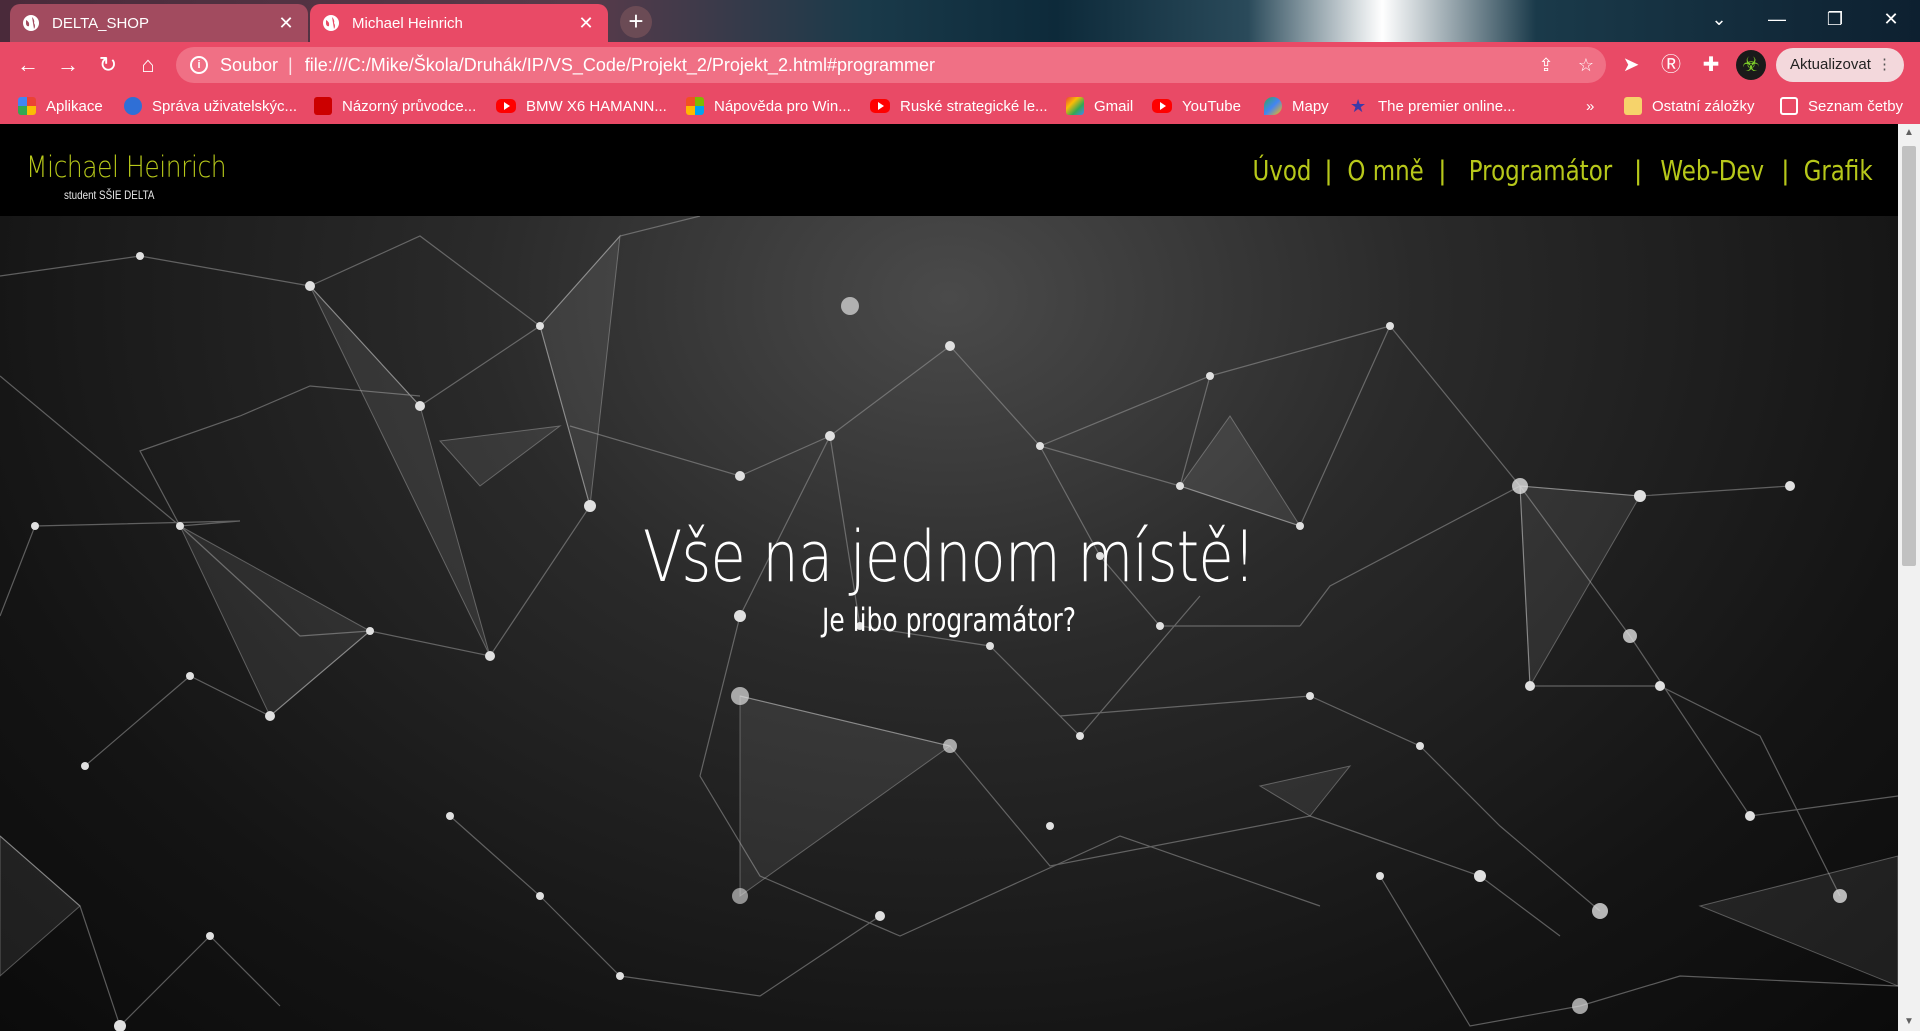 Image resolution: width=1920 pixels, height=1031 pixels. I want to click on hero-title: Vše na jednom místě!, so click(949, 557).